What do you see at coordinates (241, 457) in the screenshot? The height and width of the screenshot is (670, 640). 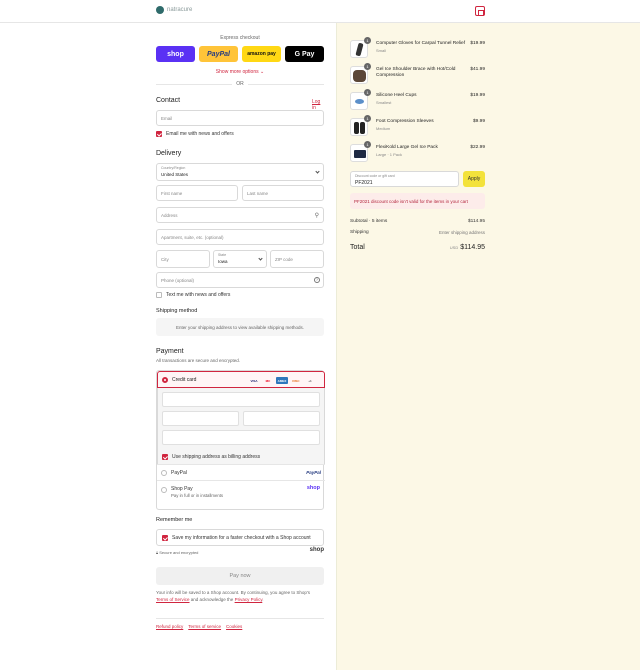 I see `billing-row: Use shipping address as billing address` at bounding box center [241, 457].